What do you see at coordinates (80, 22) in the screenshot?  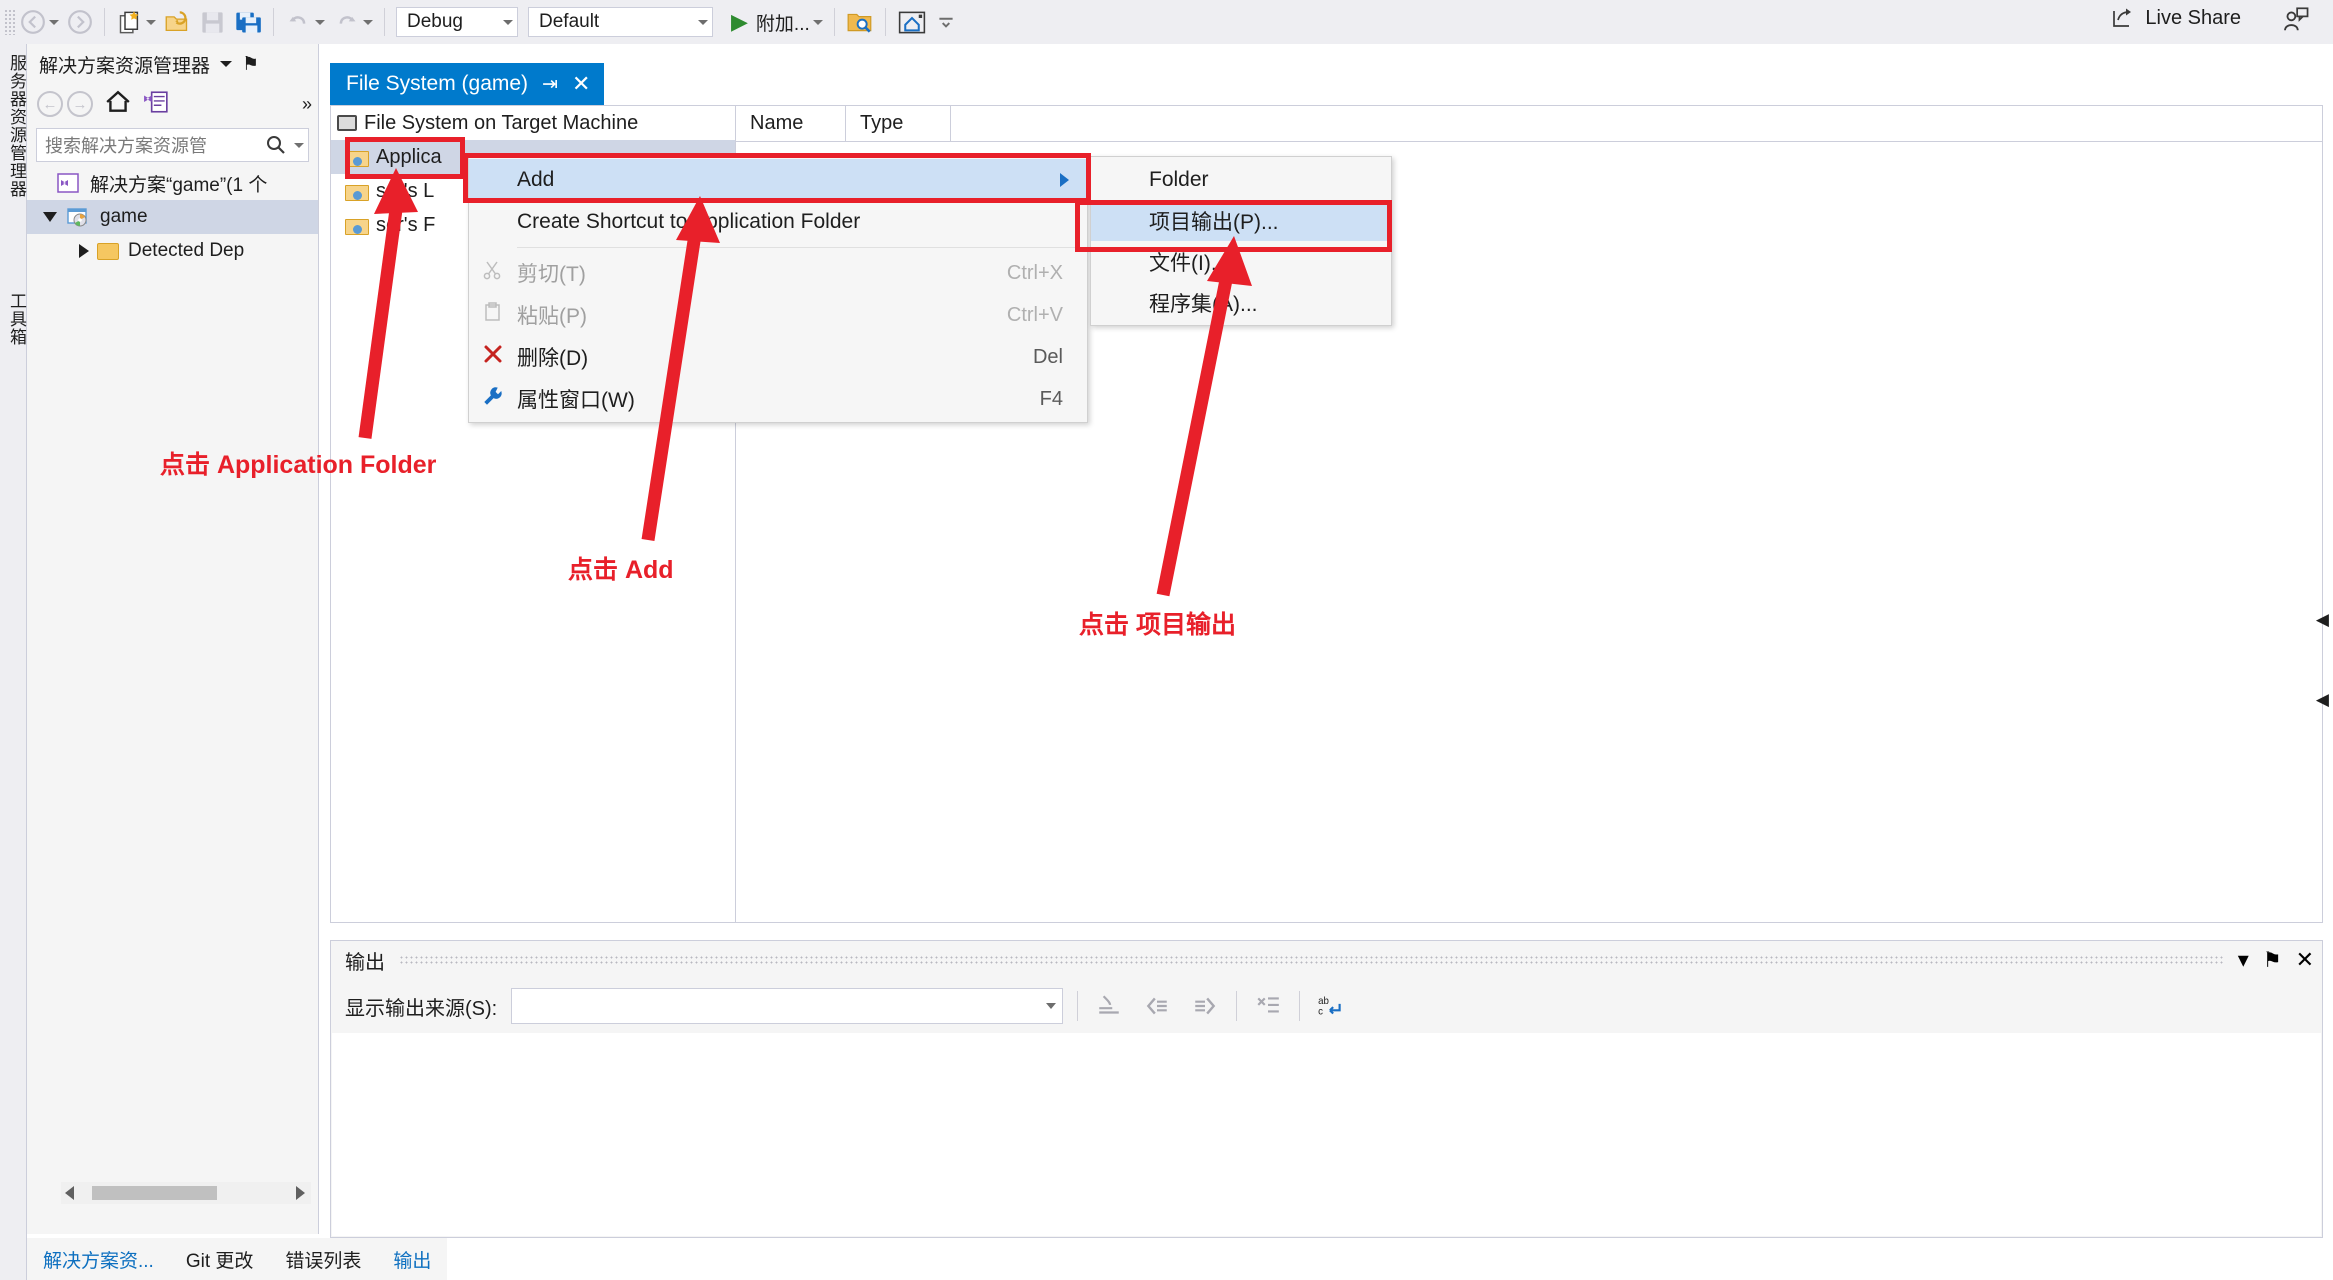 I see `forward-navigate-button` at bounding box center [80, 22].